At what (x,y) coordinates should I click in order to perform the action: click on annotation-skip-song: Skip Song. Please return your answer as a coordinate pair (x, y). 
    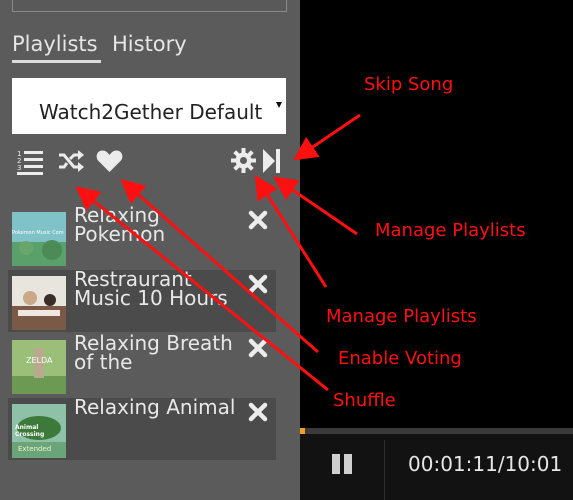
    Looking at the image, I should click on (409, 84).